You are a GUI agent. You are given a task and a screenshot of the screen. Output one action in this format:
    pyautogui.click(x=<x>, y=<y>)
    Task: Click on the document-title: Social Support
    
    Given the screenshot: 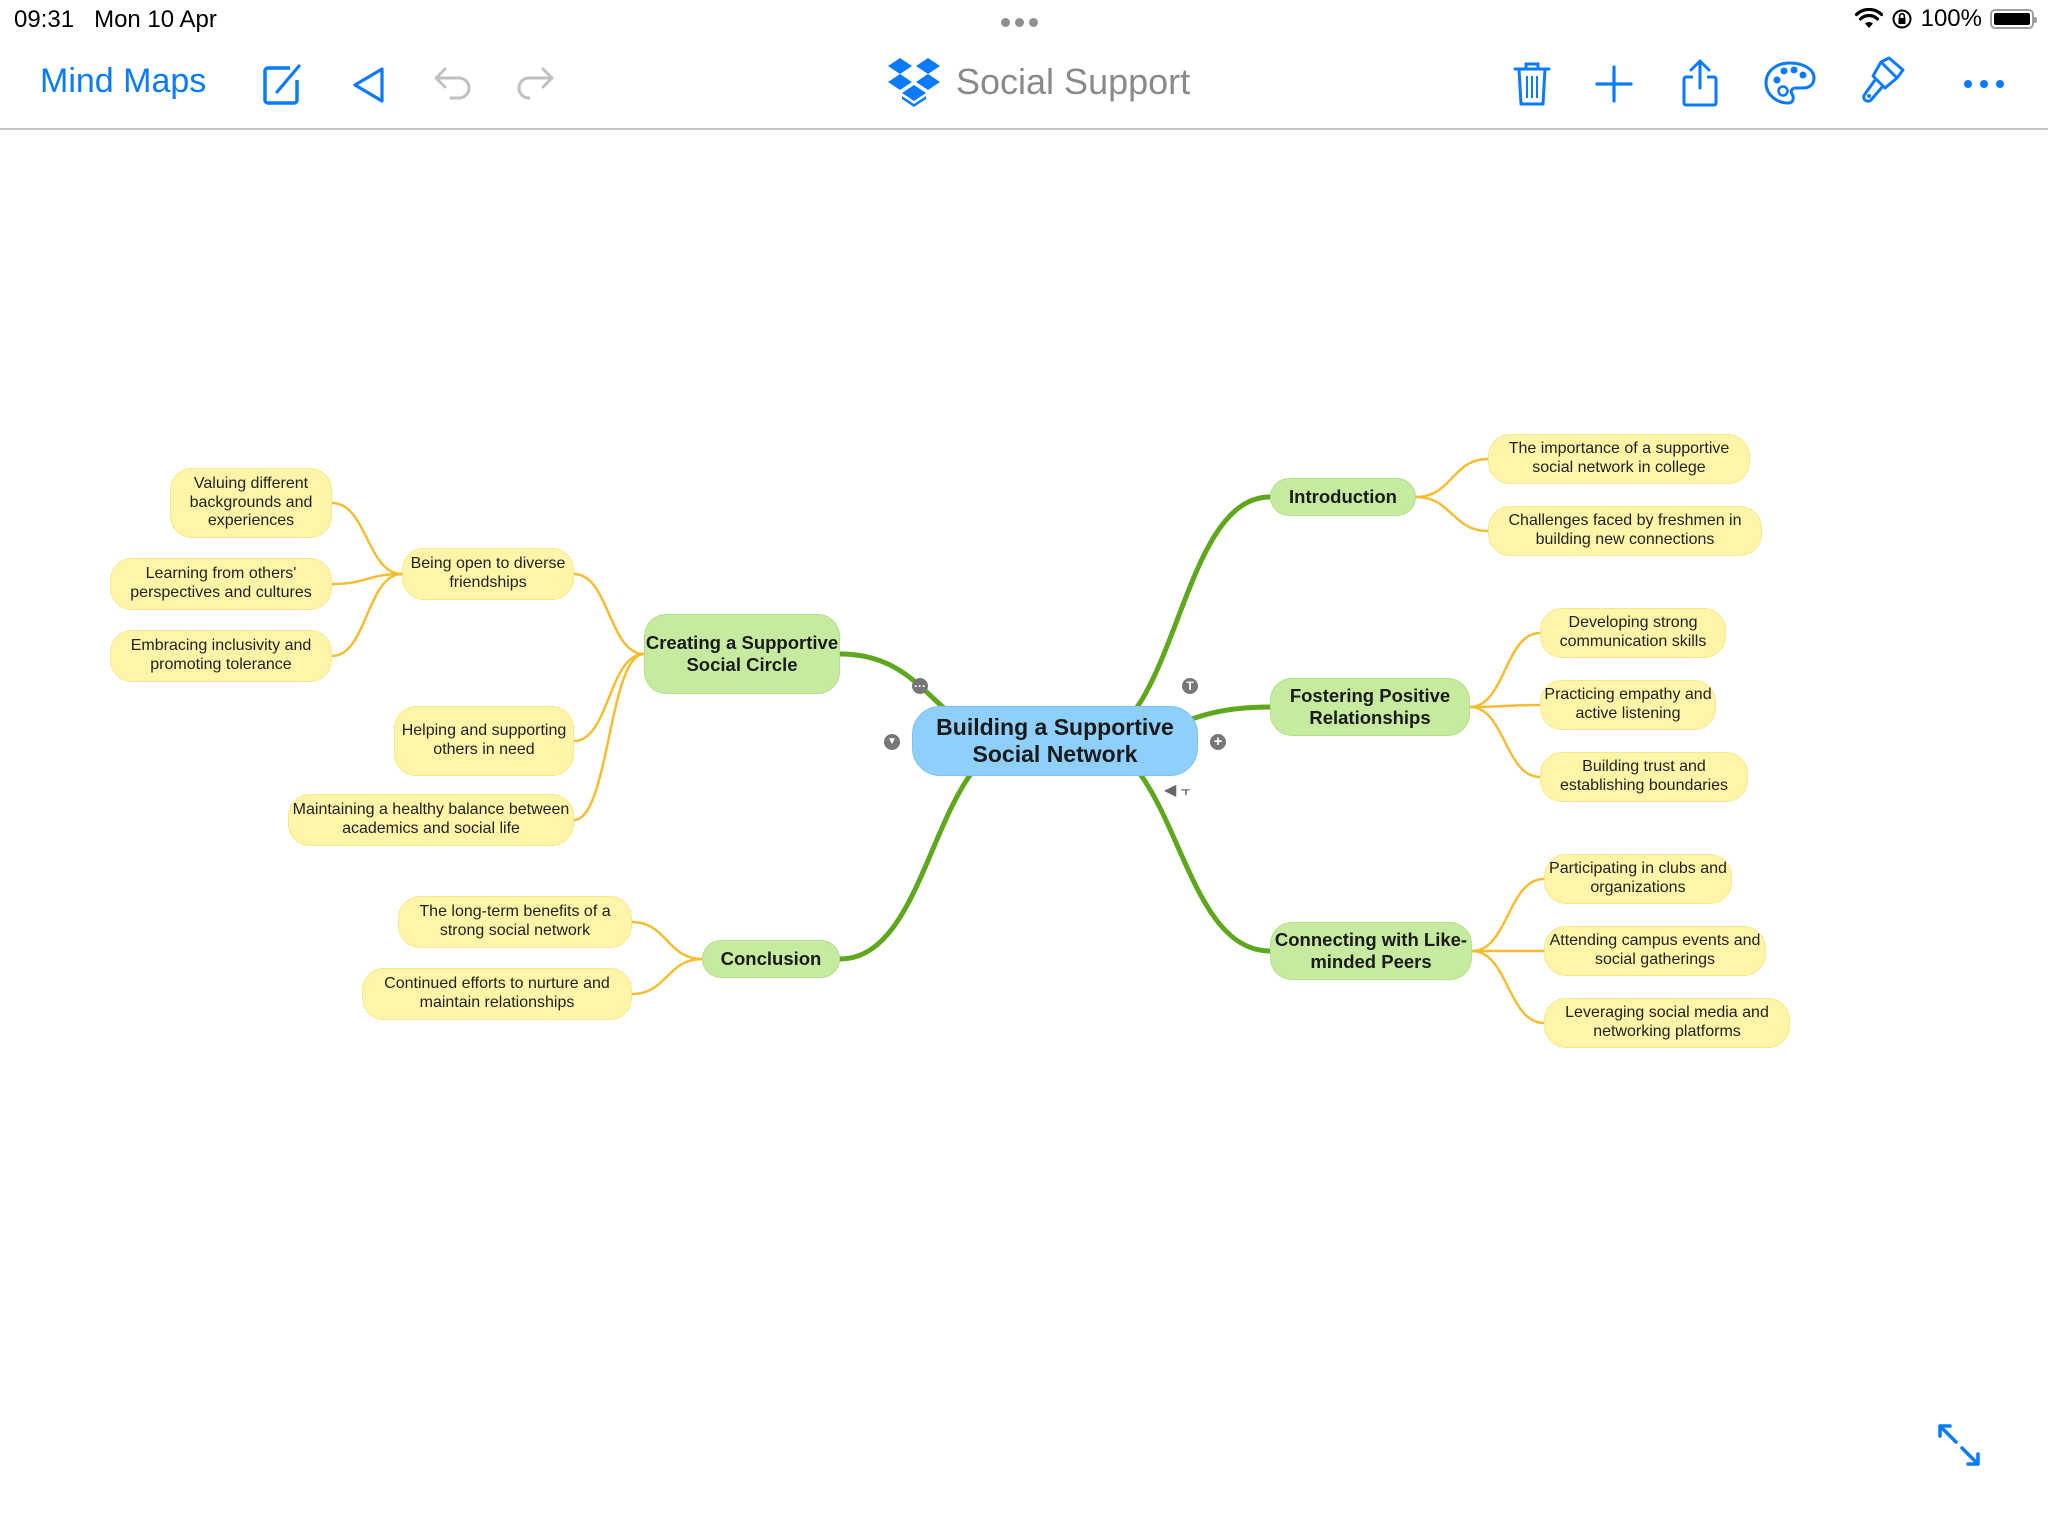 What is the action you would take?
    pyautogui.click(x=1038, y=82)
    